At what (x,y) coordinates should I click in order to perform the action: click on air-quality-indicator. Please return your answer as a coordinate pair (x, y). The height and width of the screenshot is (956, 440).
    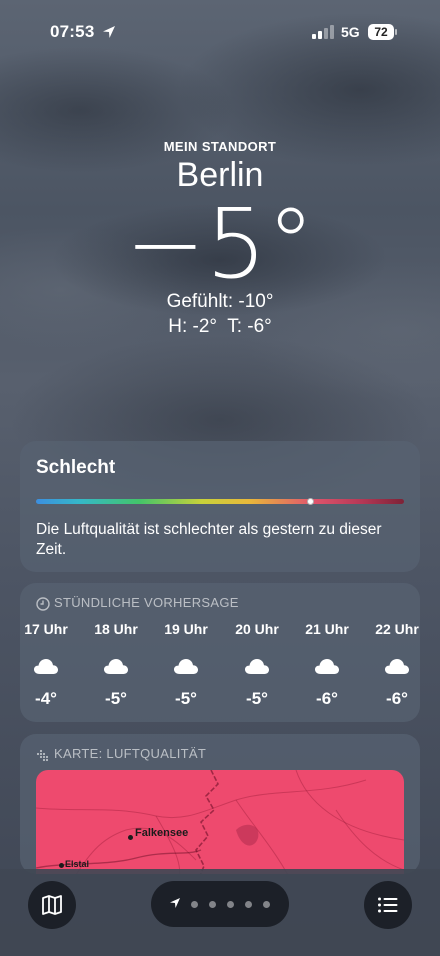
    Looking at the image, I should click on (310, 501).